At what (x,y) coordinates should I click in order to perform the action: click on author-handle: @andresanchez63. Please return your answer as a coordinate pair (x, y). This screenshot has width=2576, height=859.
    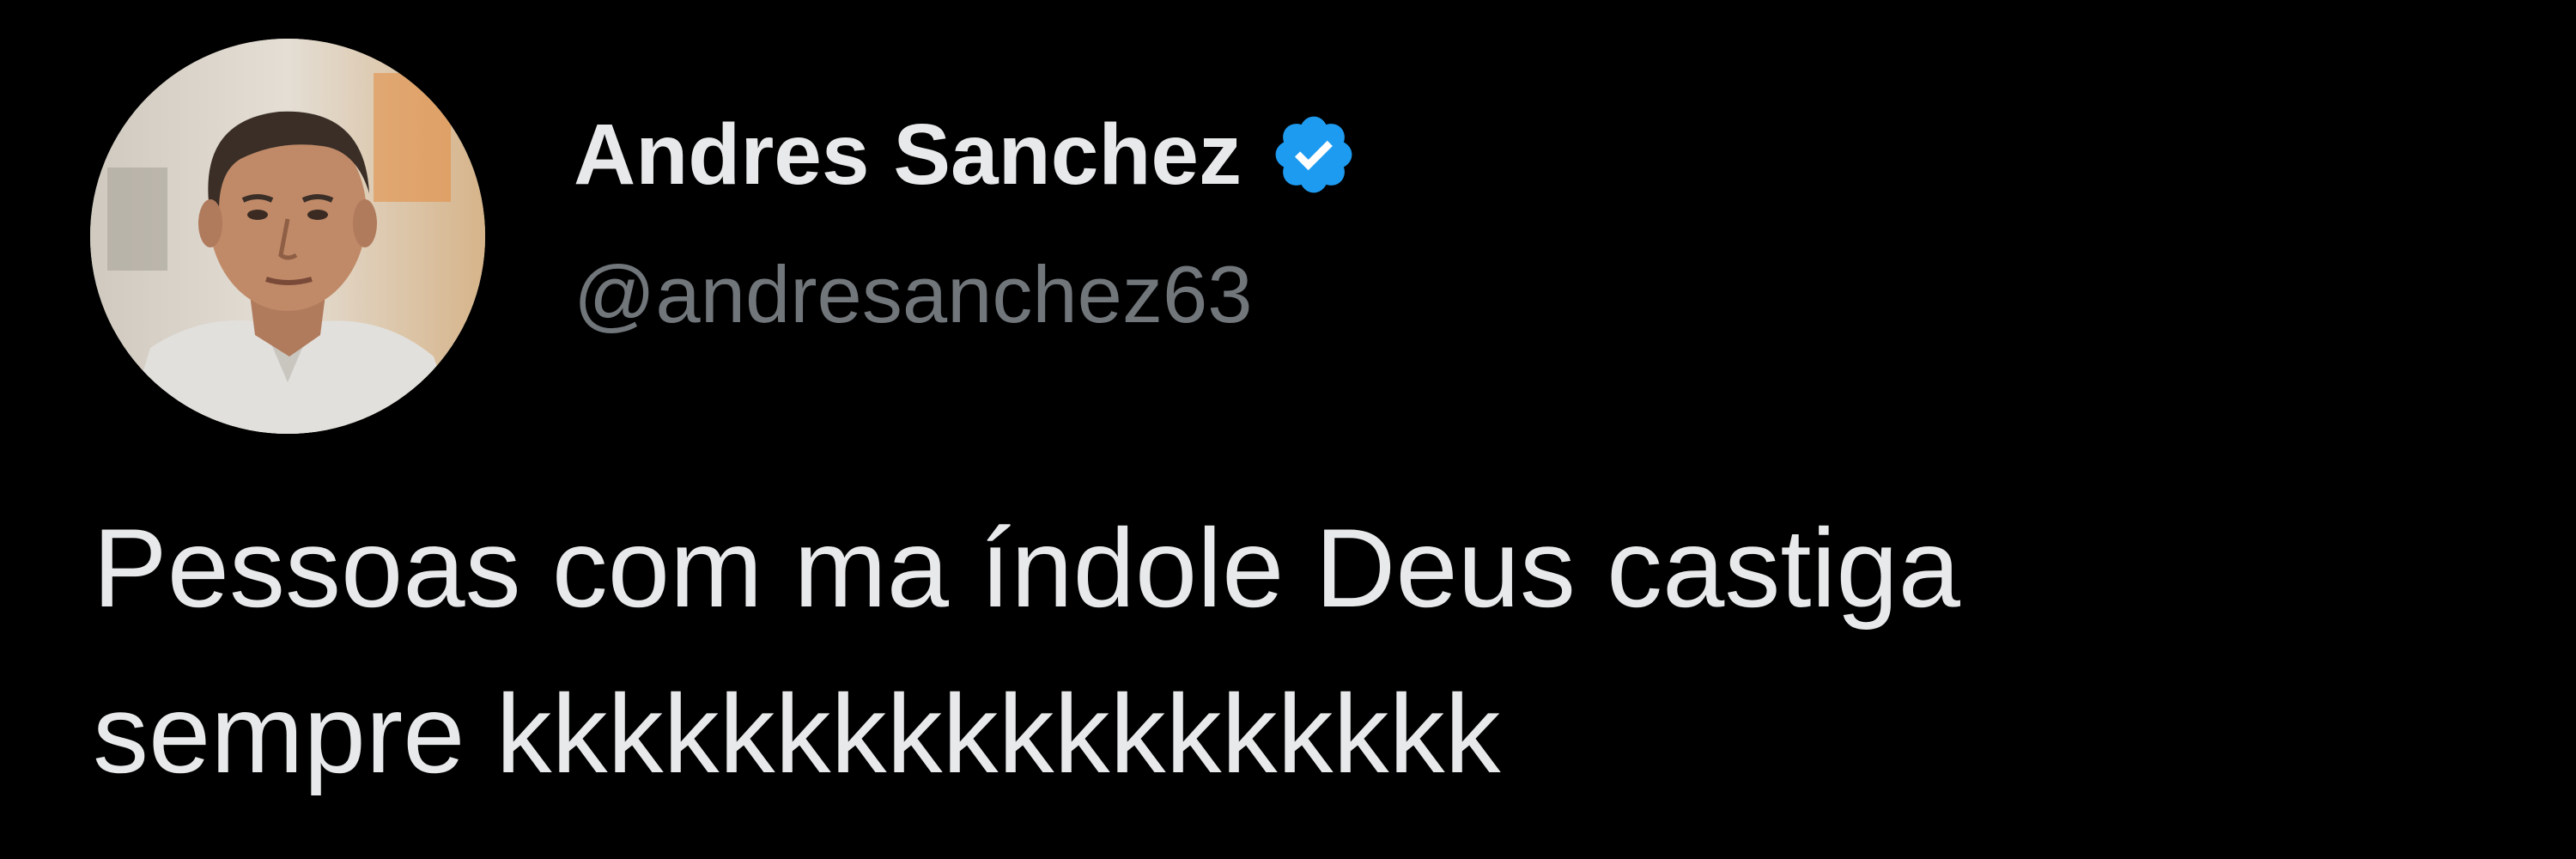
    Looking at the image, I should click on (914, 295).